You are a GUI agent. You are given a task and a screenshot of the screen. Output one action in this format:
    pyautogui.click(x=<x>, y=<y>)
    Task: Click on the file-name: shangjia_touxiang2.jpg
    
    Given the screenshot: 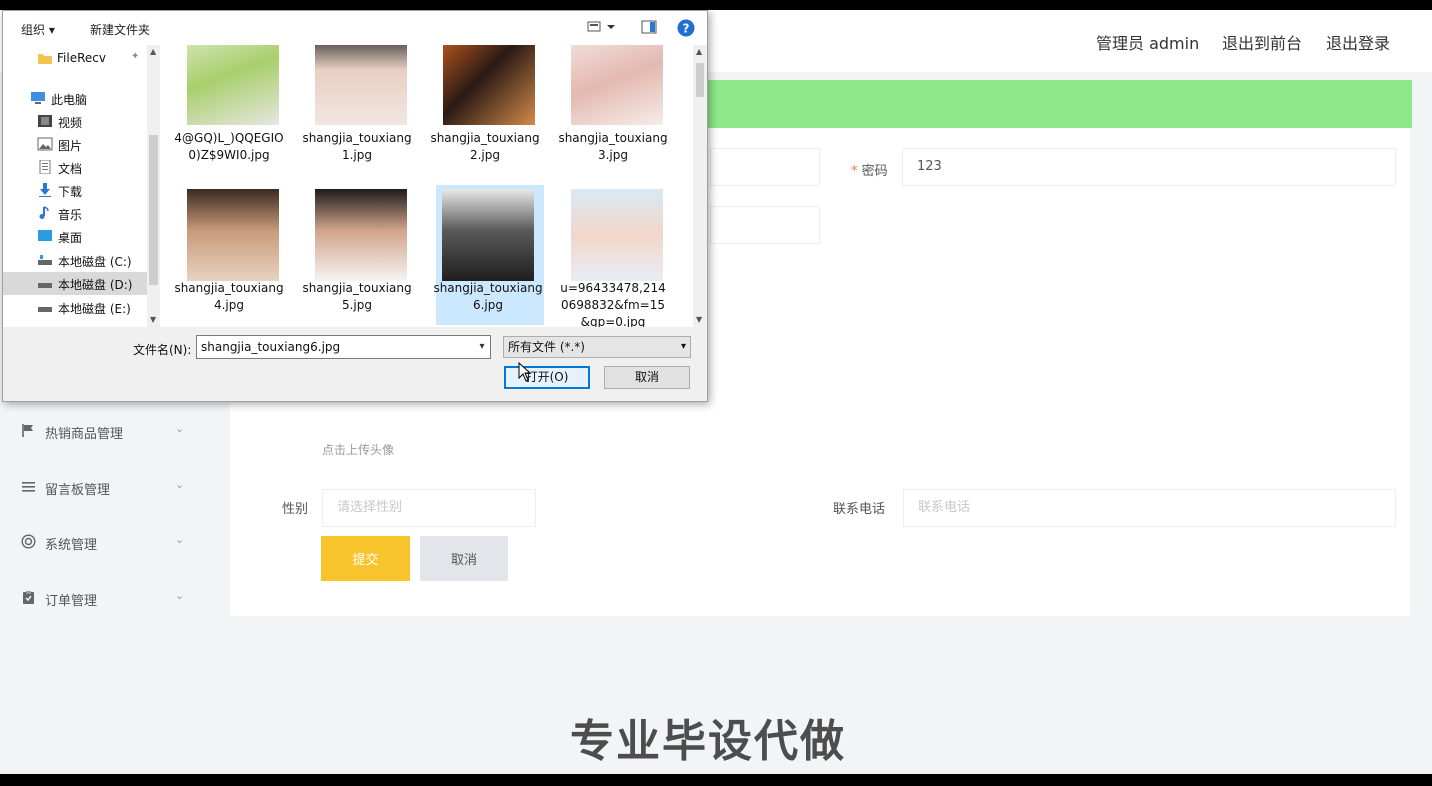 What is the action you would take?
    pyautogui.click(x=485, y=146)
    